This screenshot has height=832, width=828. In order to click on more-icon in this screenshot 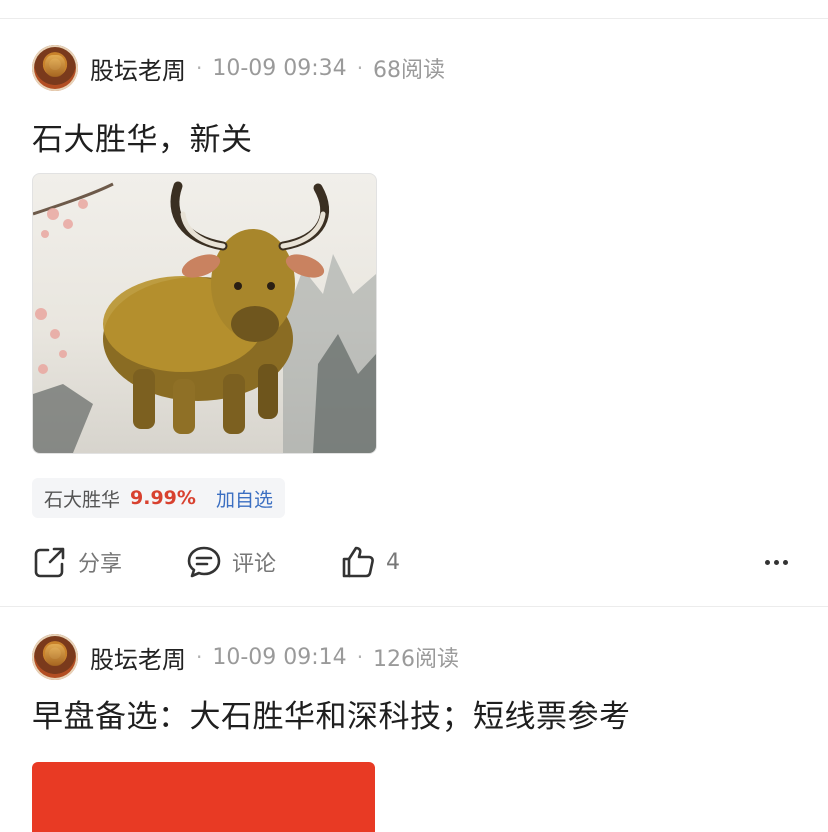, I will do `click(776, 562)`.